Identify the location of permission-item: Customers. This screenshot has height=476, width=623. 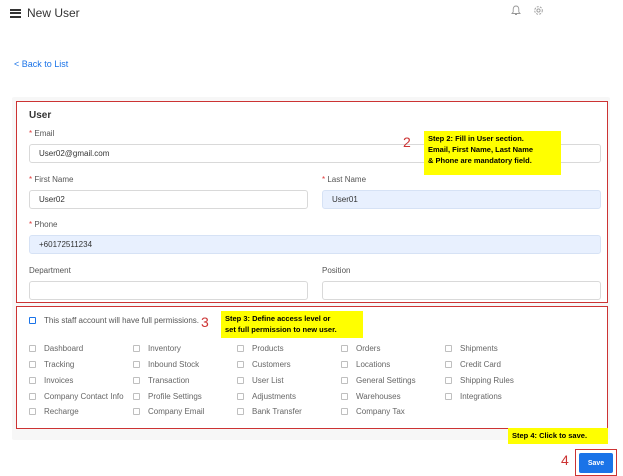
(264, 364).